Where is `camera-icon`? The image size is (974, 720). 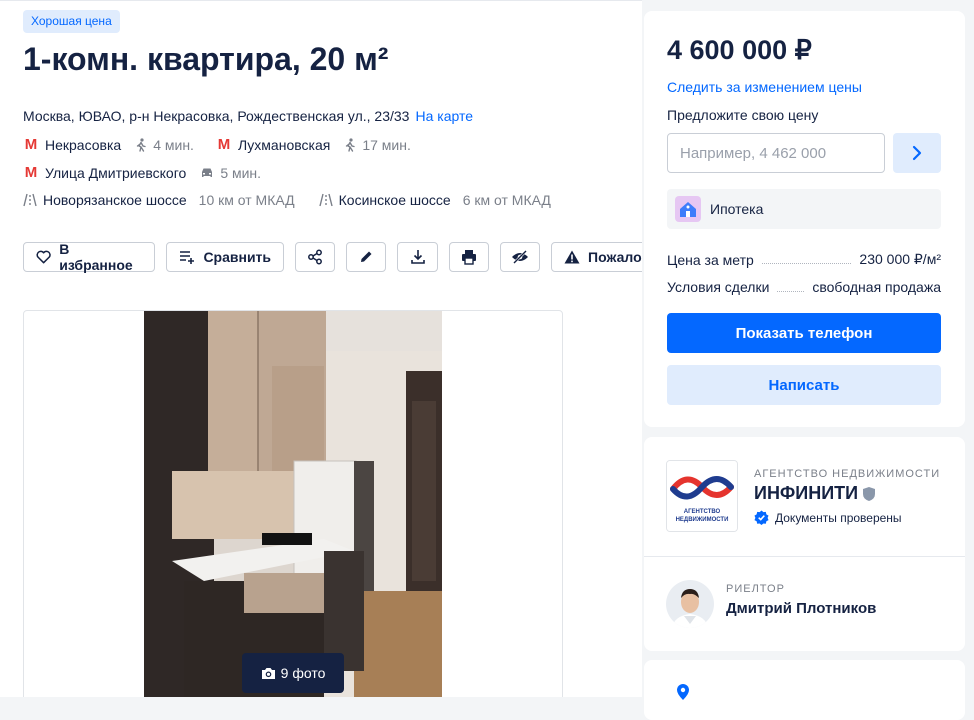
camera-icon is located at coordinates (268, 673).